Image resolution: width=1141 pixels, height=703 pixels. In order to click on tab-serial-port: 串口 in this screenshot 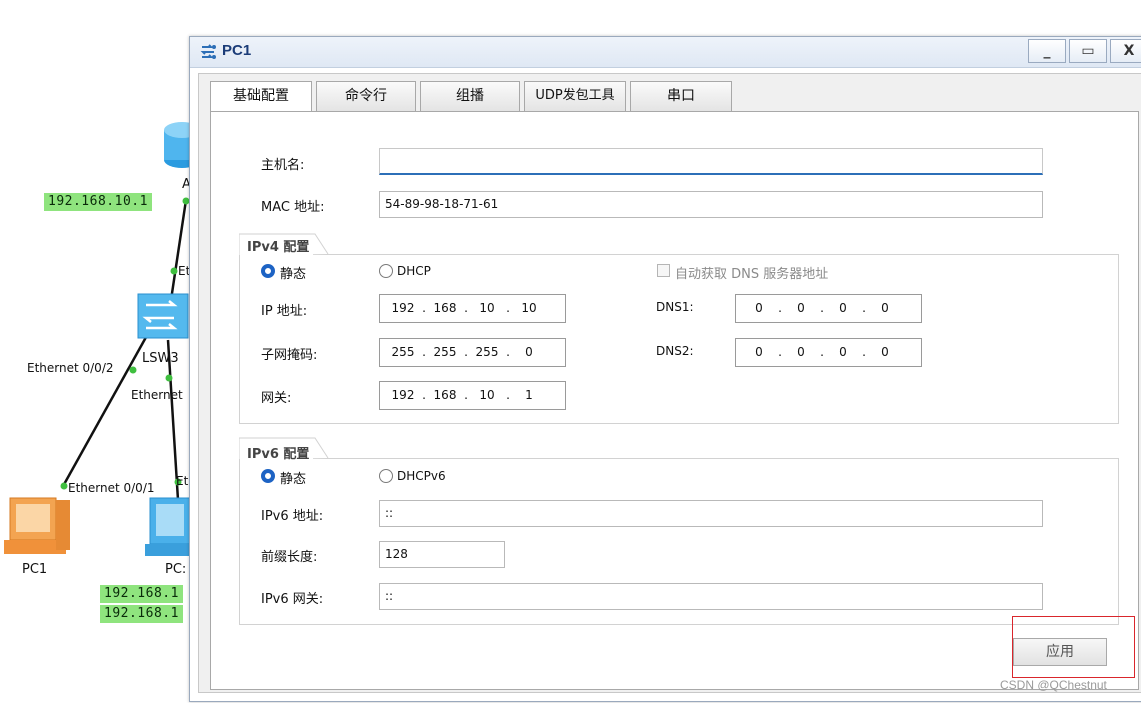, I will do `click(681, 96)`.